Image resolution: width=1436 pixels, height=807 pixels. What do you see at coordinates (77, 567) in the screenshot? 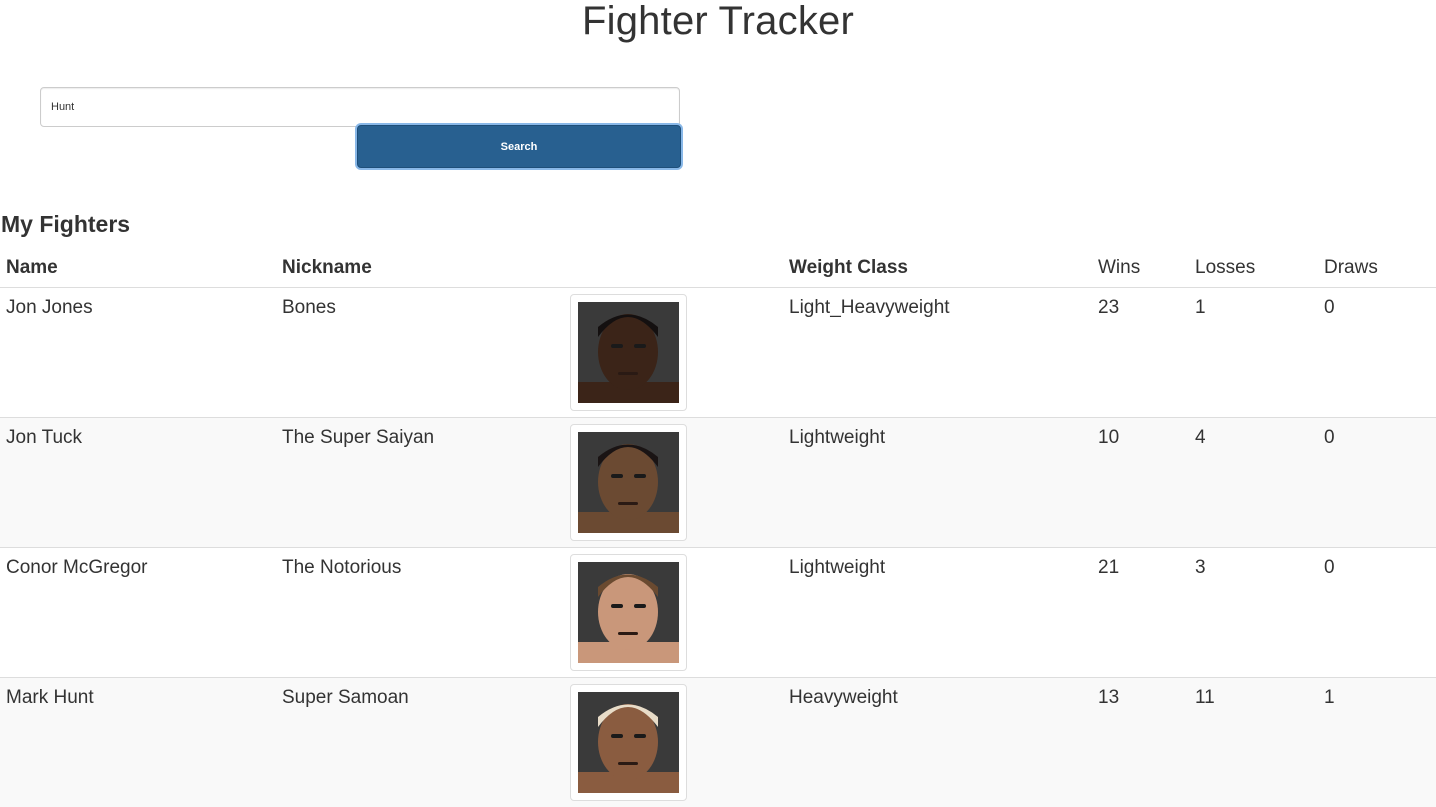
I see `name-text: Conor McGregor` at bounding box center [77, 567].